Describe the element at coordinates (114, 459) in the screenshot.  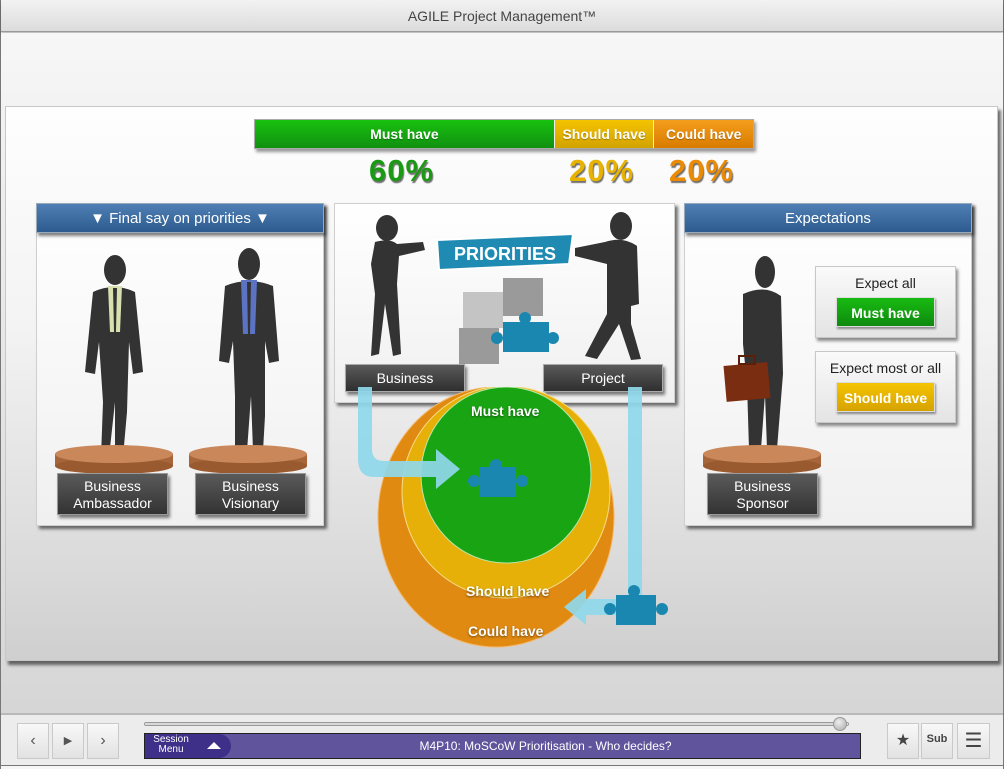
I see `ambassador-plinth` at that location.